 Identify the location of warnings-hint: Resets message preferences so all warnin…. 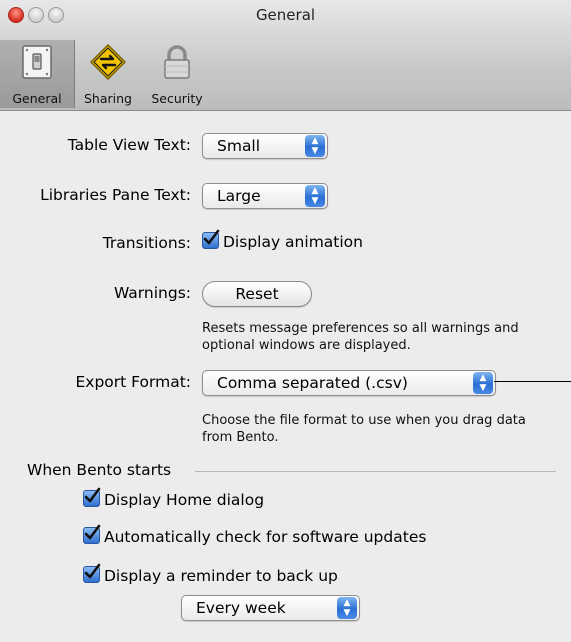
(360, 337).